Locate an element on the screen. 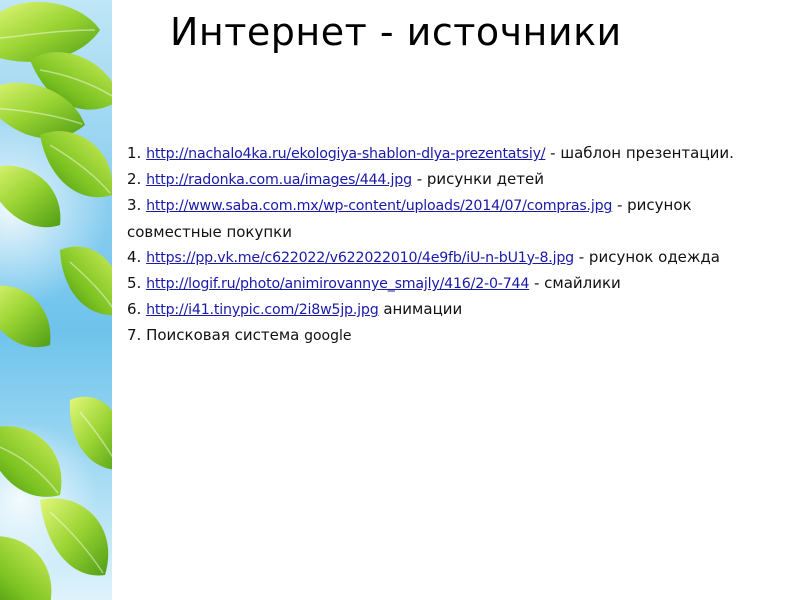  item-number: 1. is located at coordinates (134, 153).